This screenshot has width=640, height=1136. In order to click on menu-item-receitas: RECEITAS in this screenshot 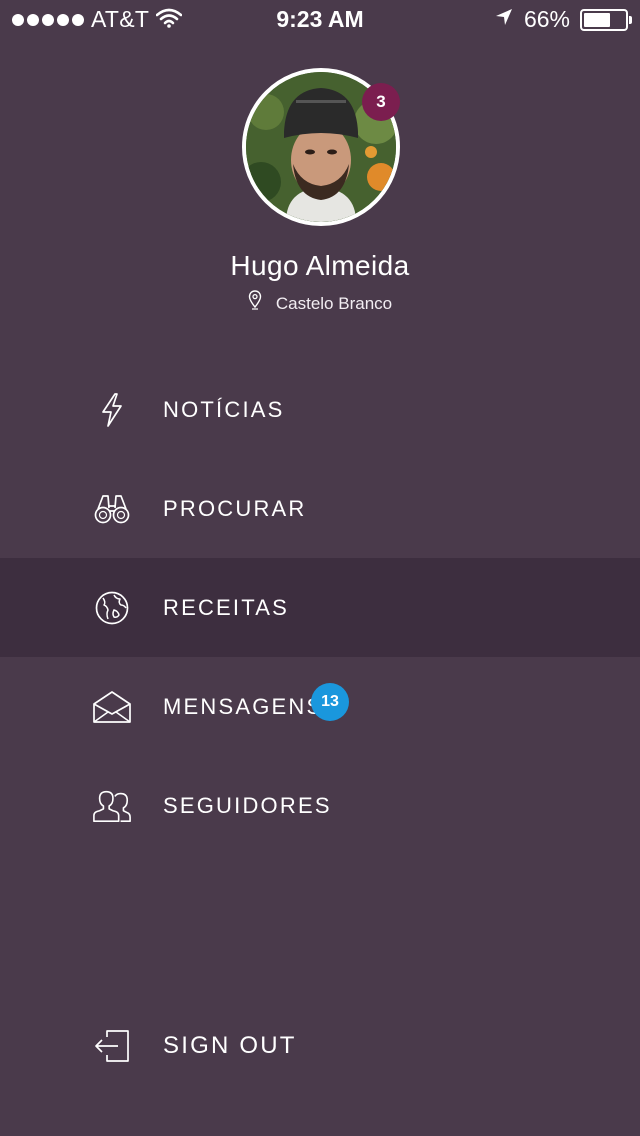, I will do `click(320, 607)`.